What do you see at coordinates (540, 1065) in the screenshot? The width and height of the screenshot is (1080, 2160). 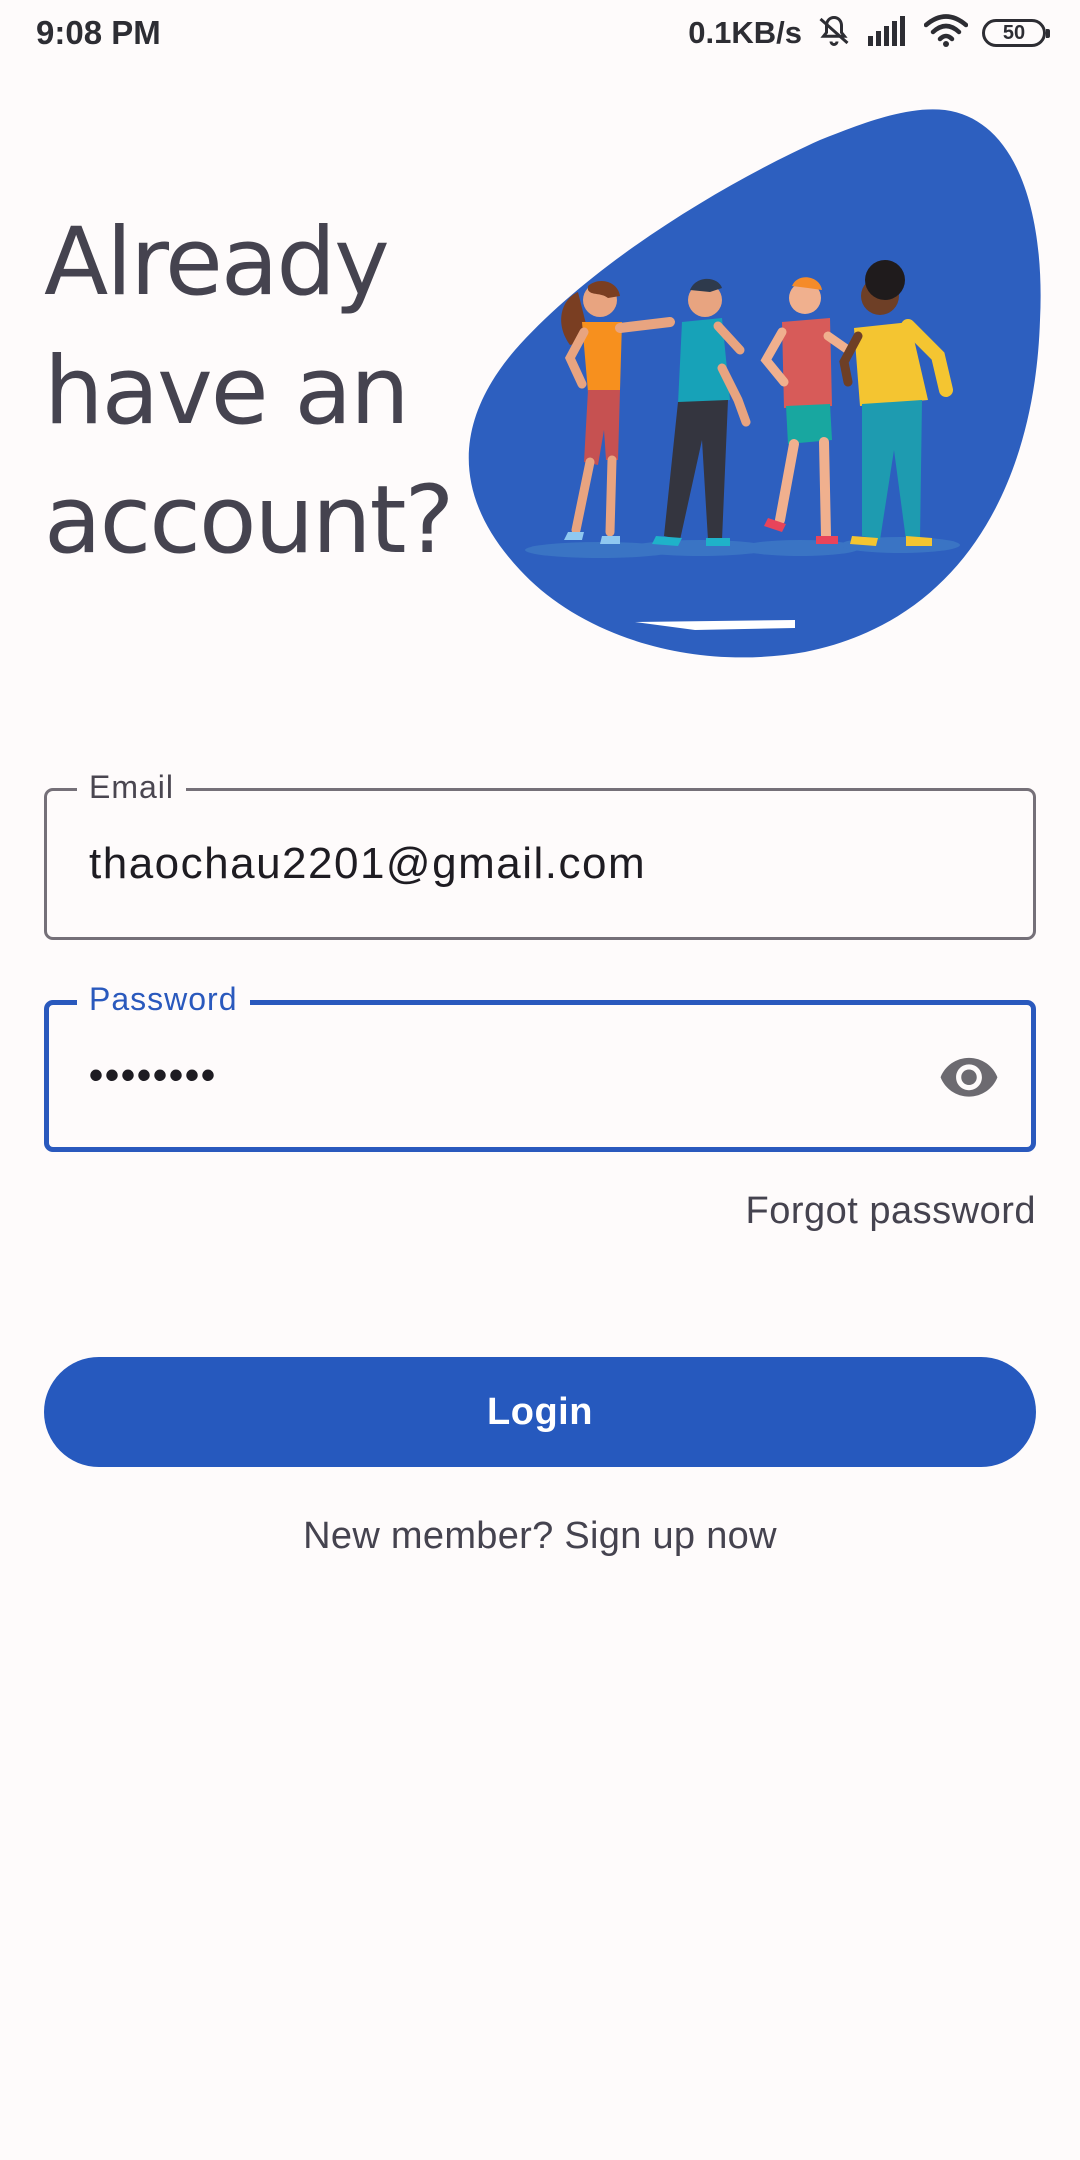 I see `password-field: Password ••••••••` at bounding box center [540, 1065].